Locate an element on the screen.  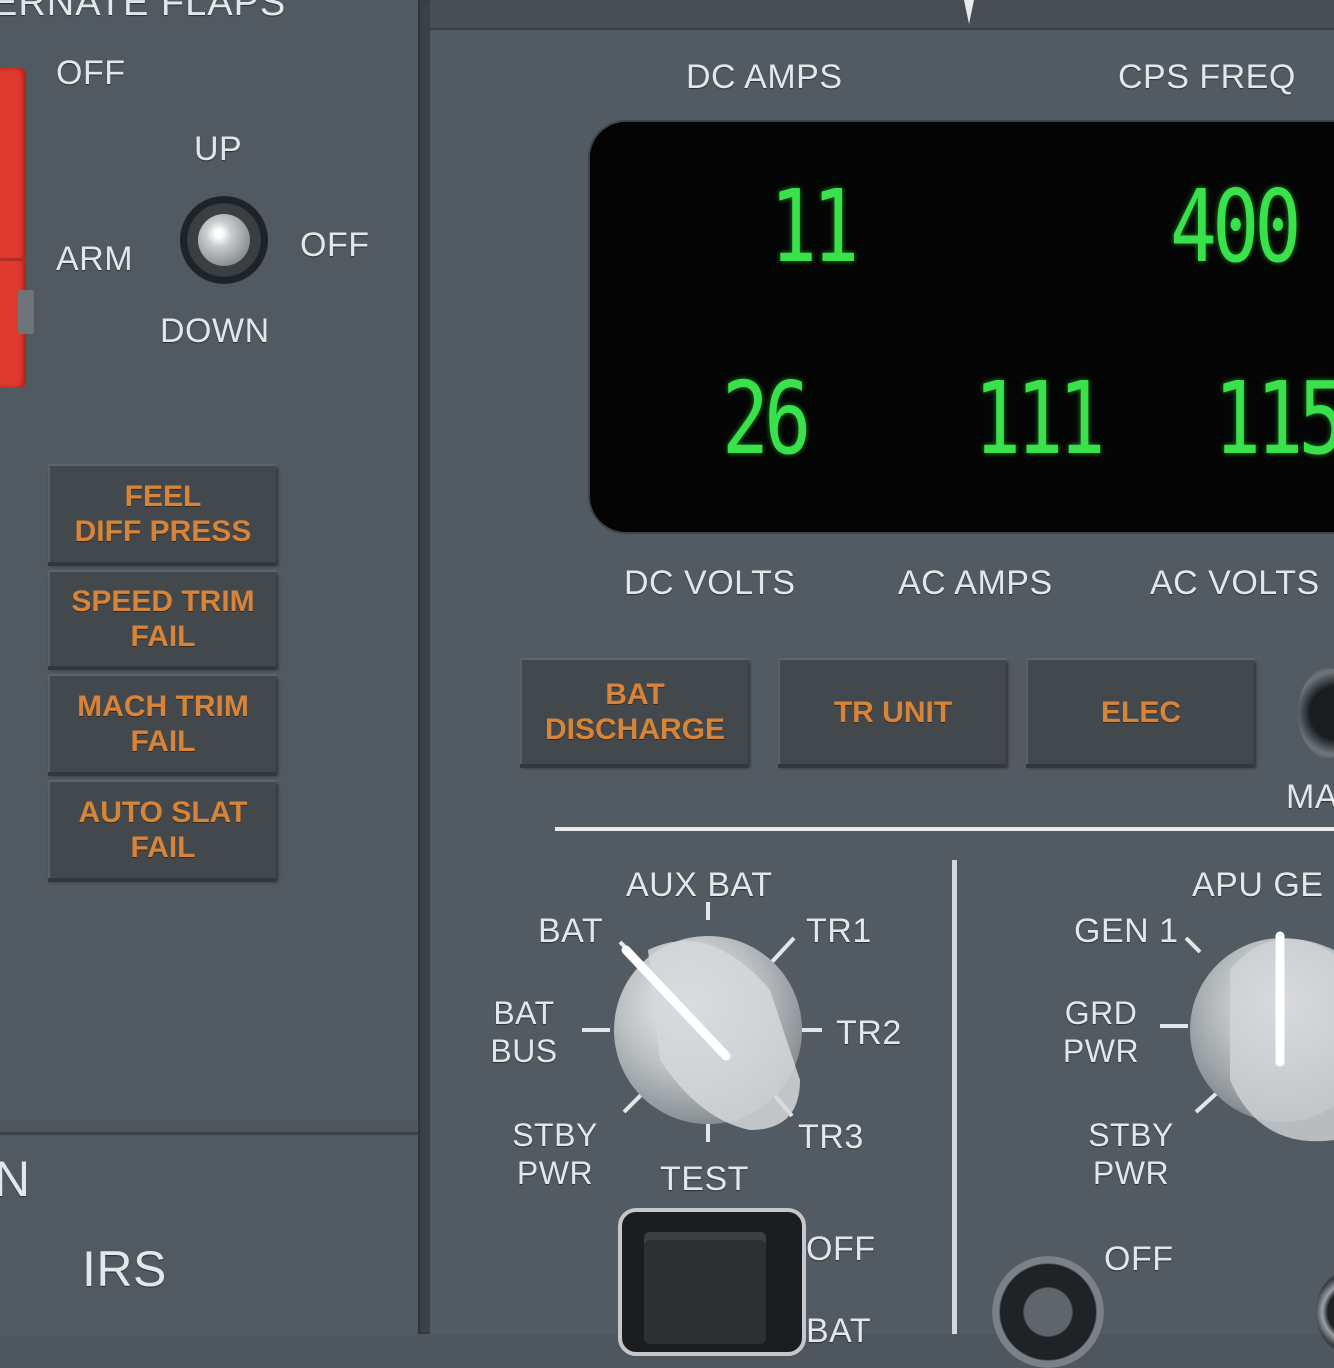
annunciator-line: DISCHARGE is located at coordinates (634, 729).